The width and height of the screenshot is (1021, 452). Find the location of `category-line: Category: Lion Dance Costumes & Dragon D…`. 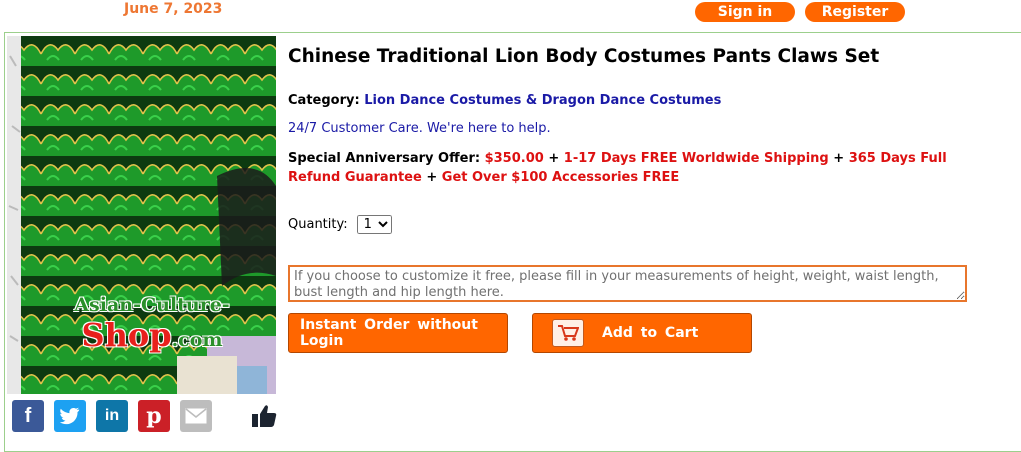

category-line: Category: Lion Dance Costumes & Dragon D… is located at coordinates (504, 100).